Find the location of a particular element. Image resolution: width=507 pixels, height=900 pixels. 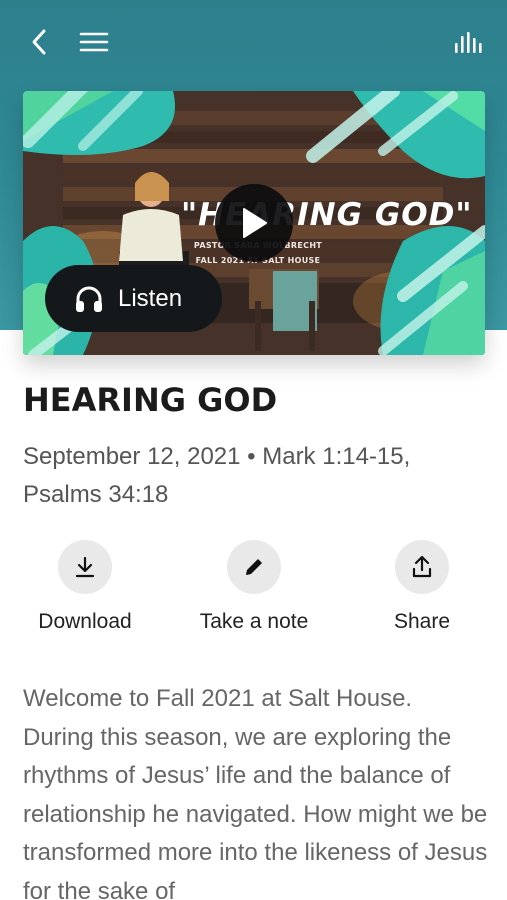

take-note-label: Take a note is located at coordinates (254, 621).